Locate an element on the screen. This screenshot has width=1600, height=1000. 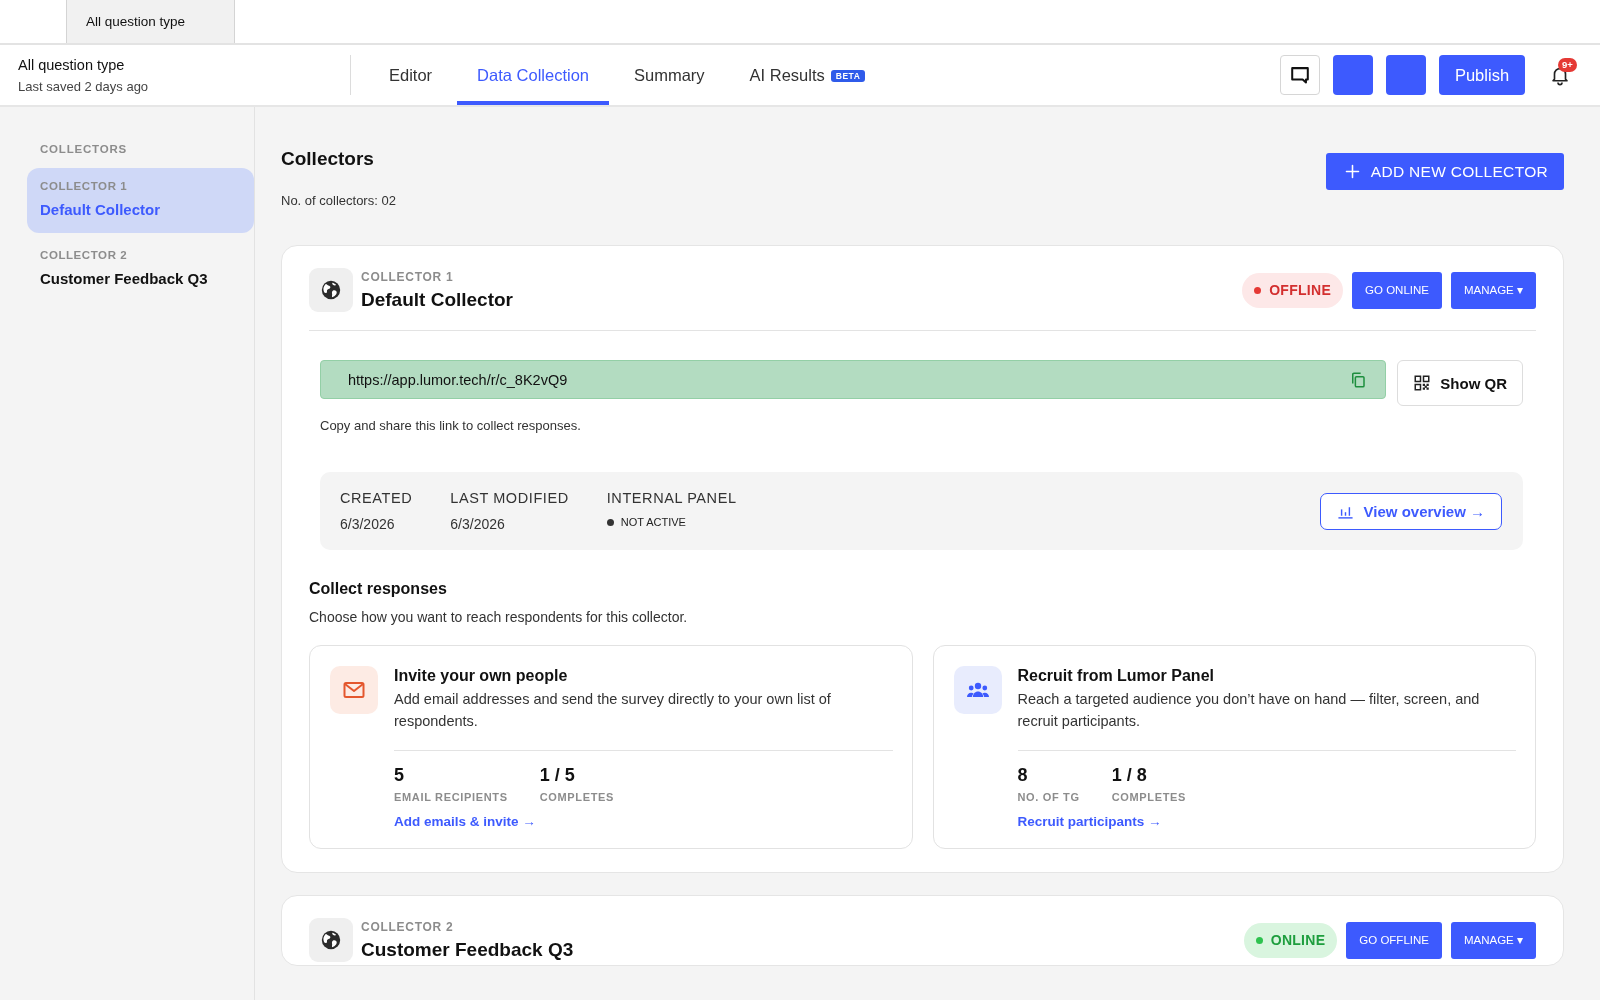
action-link: Add emails & invite → is located at coordinates (465, 821).